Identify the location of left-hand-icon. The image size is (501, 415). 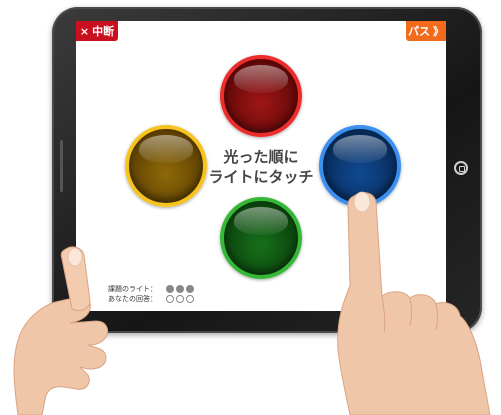
(61, 330).